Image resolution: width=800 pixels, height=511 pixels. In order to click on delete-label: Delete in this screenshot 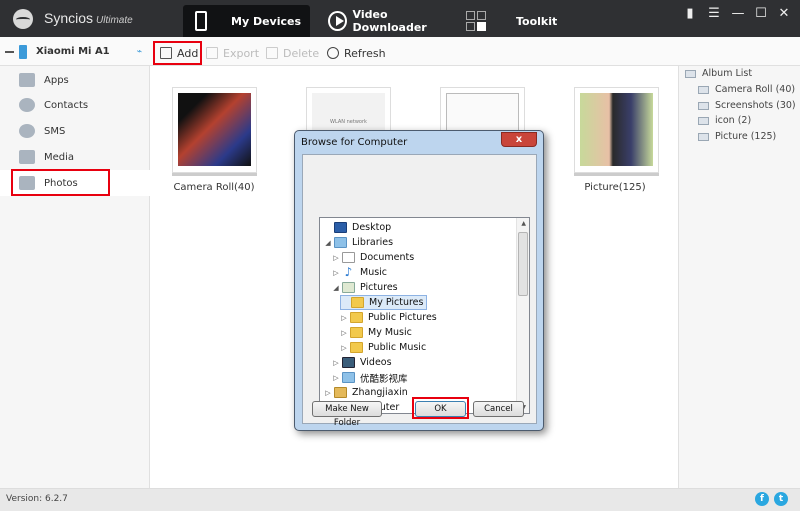, I will do `click(301, 53)`.